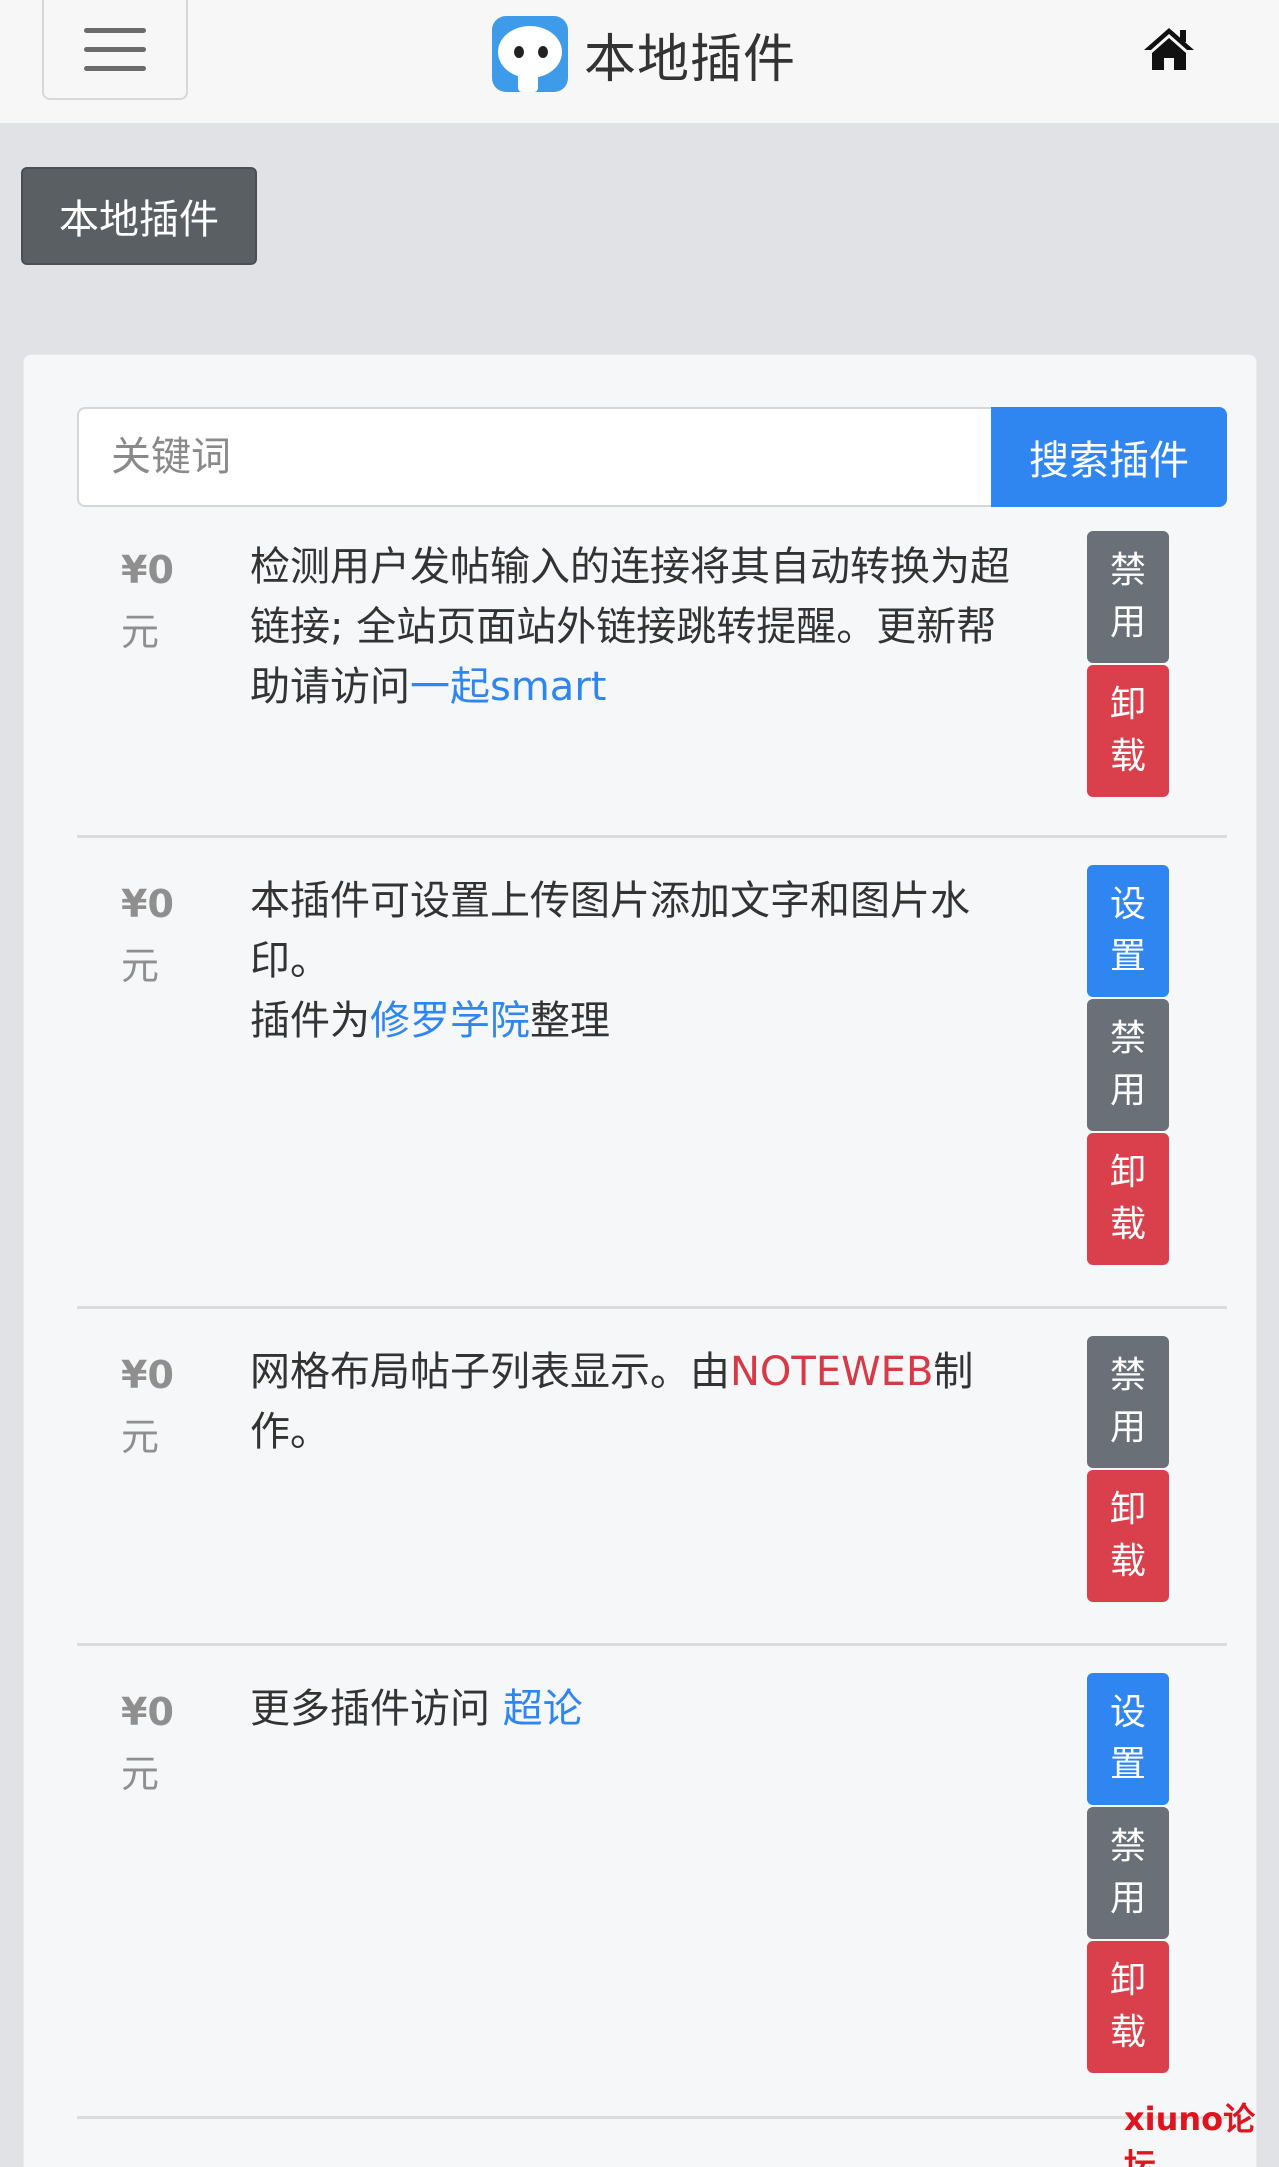  Describe the element at coordinates (1190, 2133) in the screenshot. I see `watermark: xiuno论坛` at that location.